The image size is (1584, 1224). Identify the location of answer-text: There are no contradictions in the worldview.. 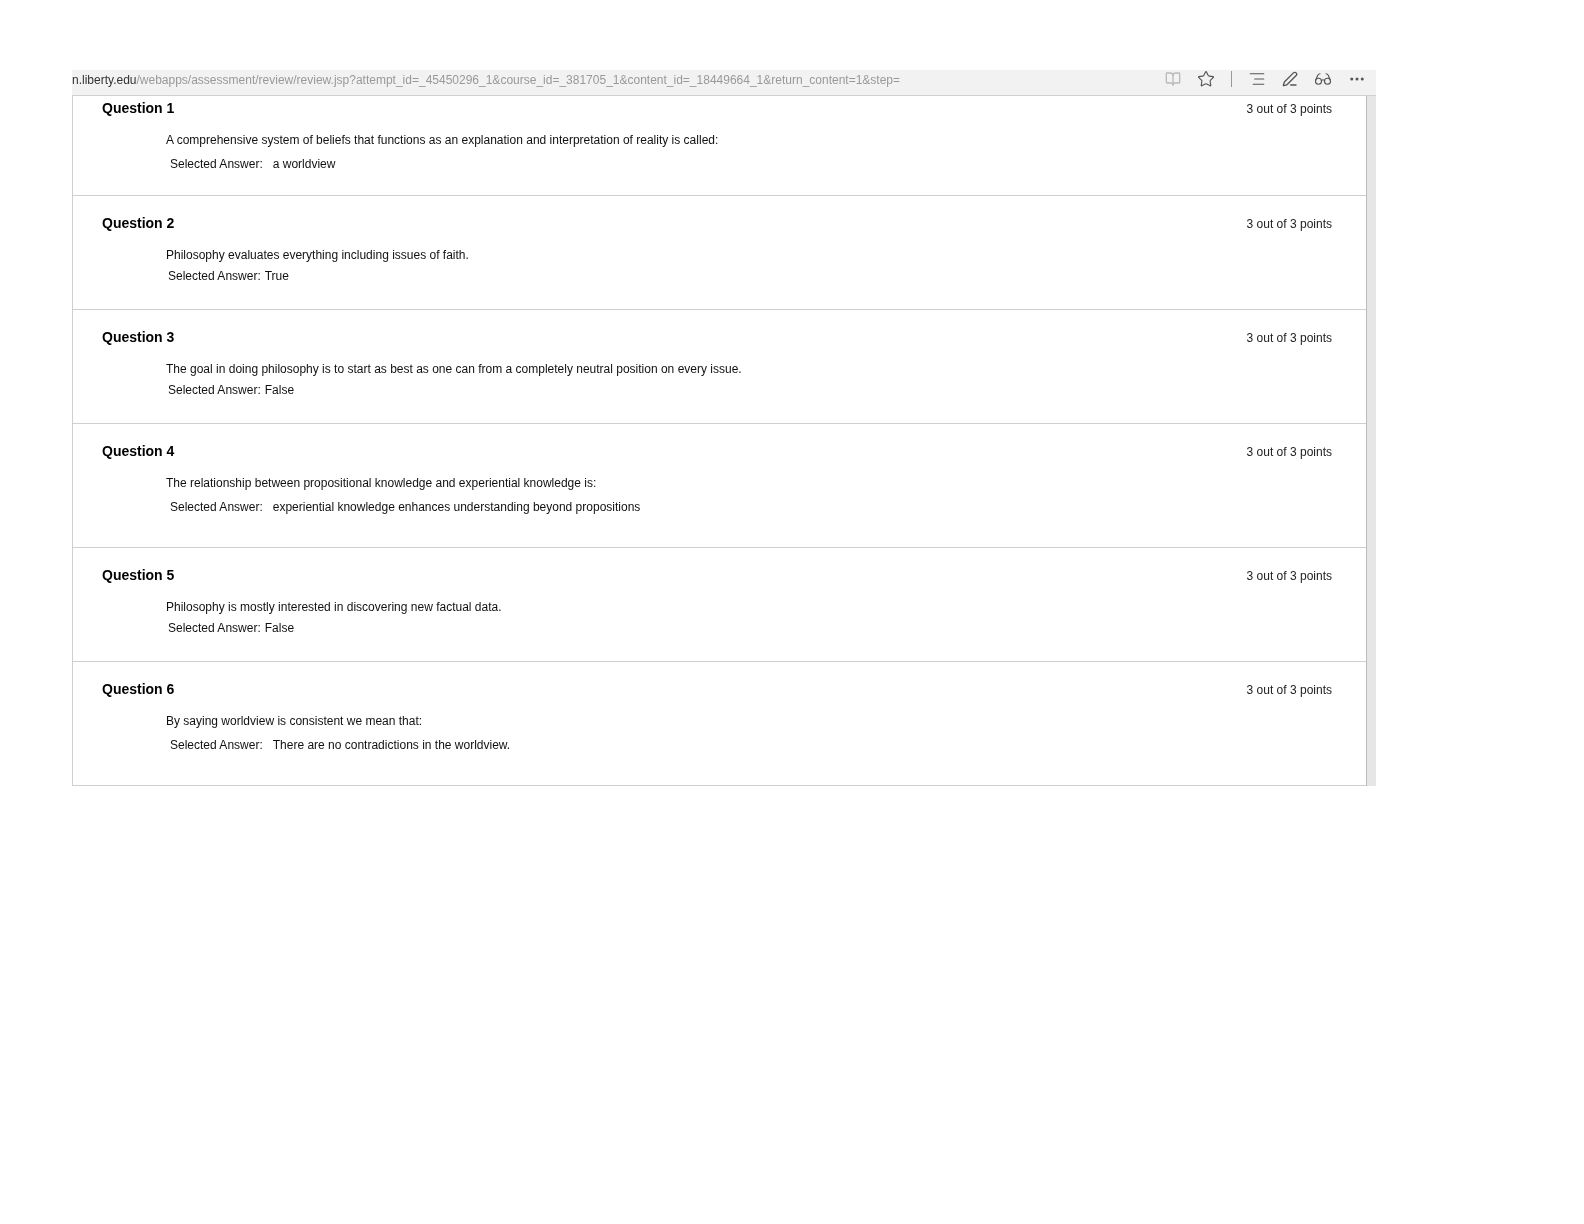
(391, 745).